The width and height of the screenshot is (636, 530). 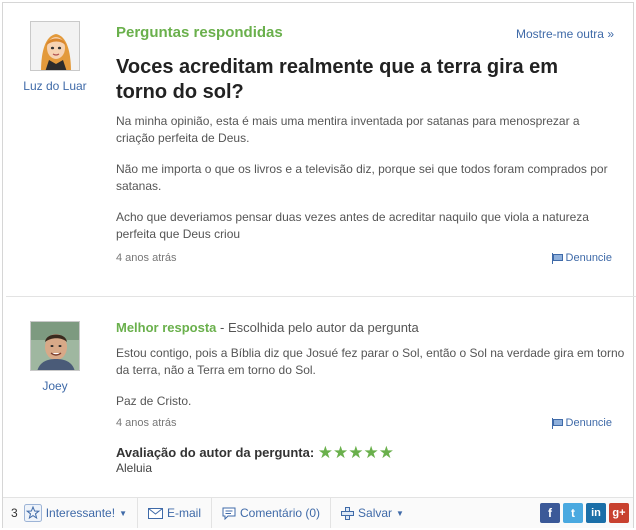 I want to click on rating-comment: Aleluia, so click(x=134, y=468).